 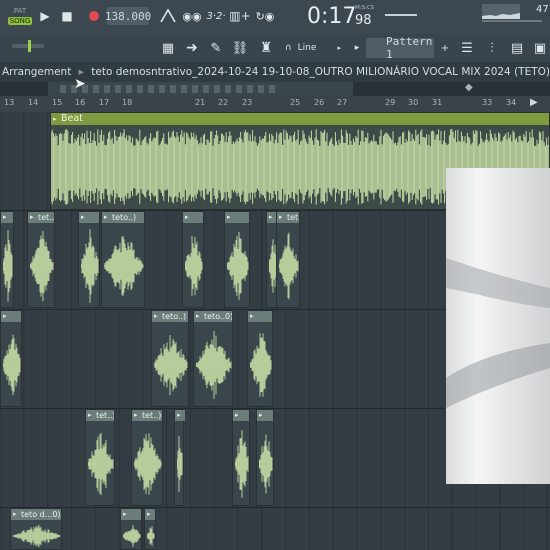 I want to click on vocal-clip: teto..0), so click(x=213, y=358).